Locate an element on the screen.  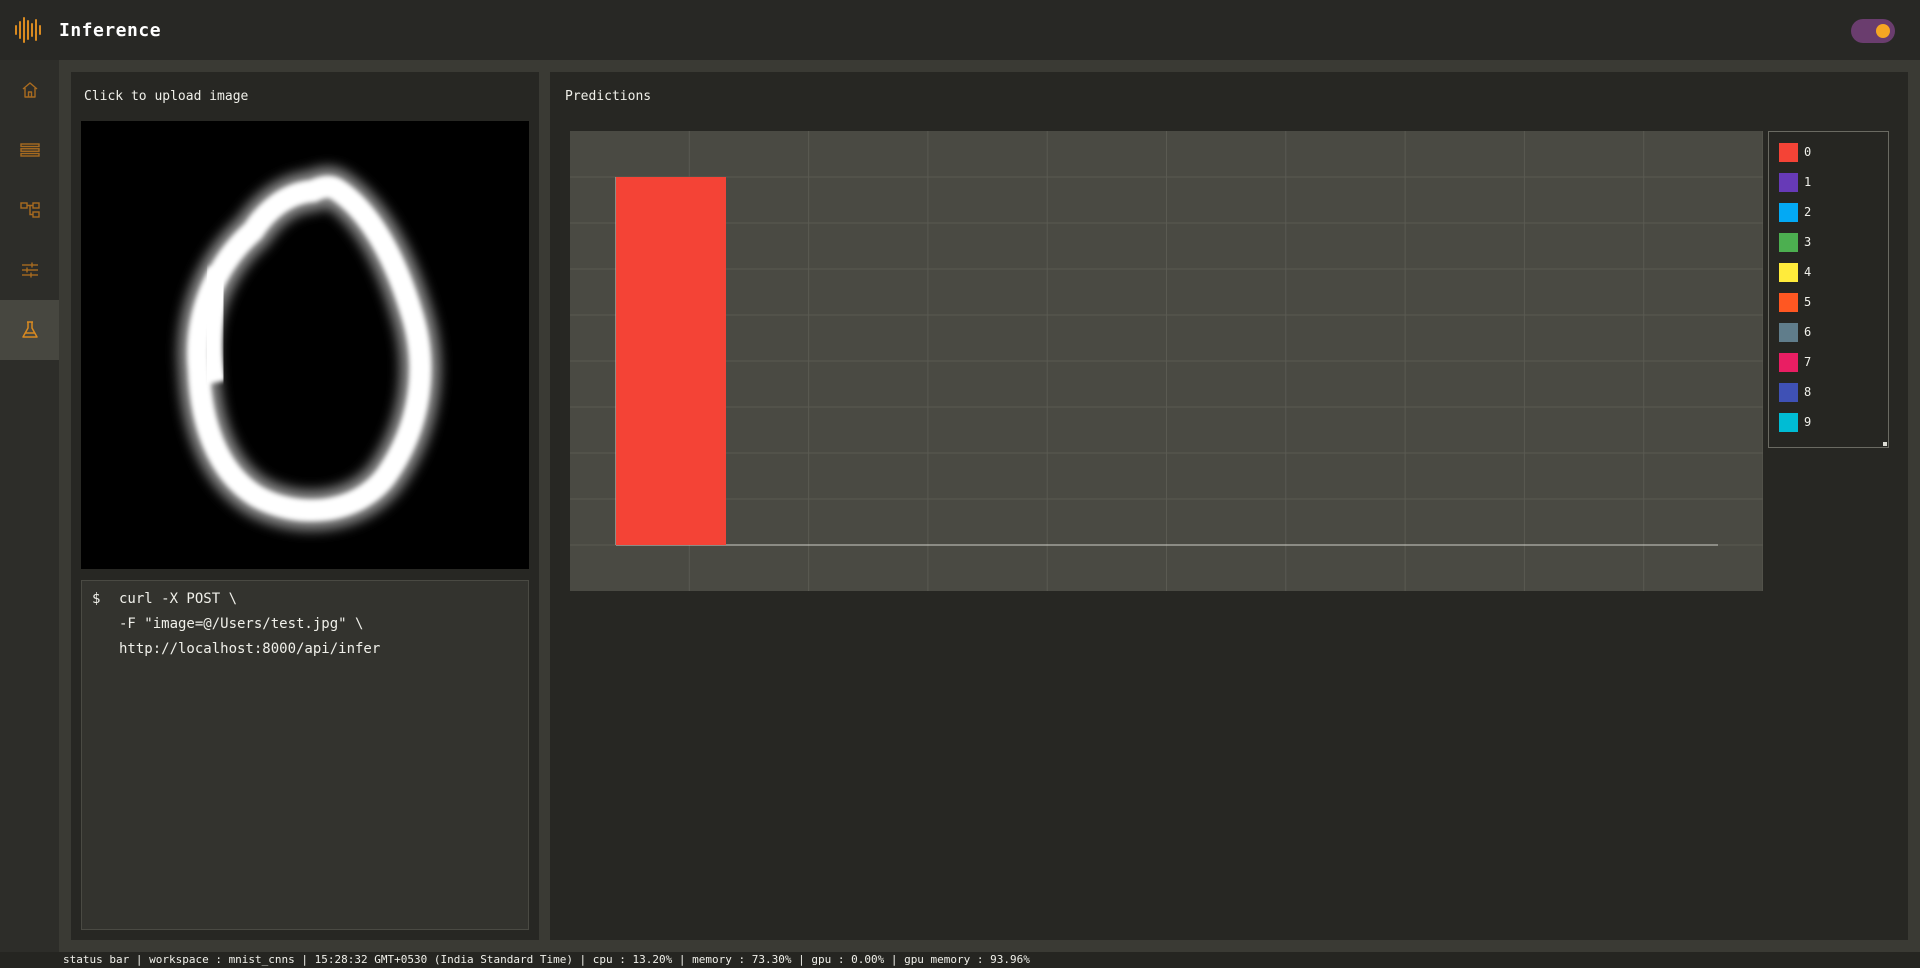
hierarchy-icon is located at coordinates (29, 210).